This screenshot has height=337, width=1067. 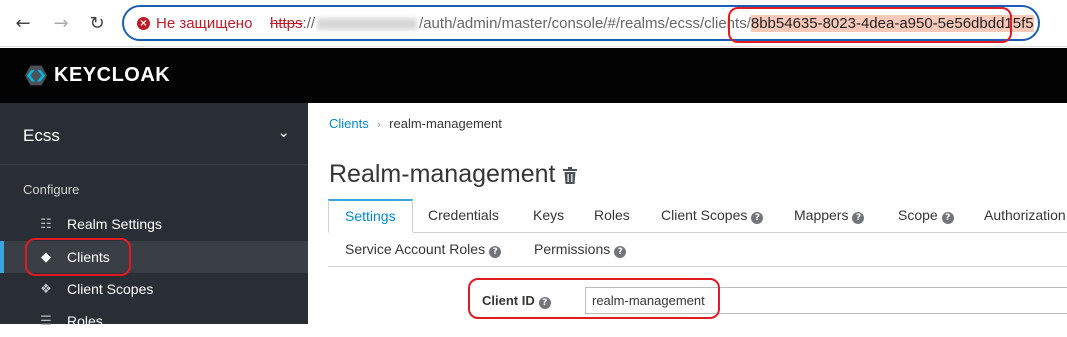 I want to click on breadcrumb: Clients › realm-management, so click(x=415, y=123).